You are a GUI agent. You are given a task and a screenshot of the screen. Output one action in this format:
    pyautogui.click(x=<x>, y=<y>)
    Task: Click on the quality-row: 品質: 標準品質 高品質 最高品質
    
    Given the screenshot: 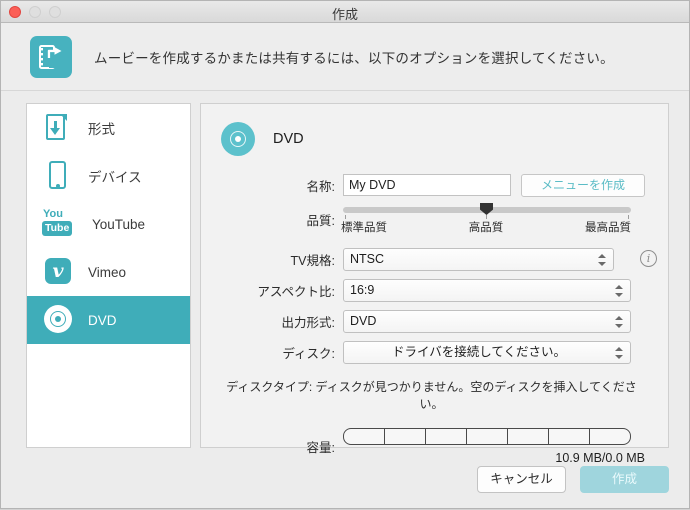 What is the action you would take?
    pyautogui.click(x=434, y=218)
    